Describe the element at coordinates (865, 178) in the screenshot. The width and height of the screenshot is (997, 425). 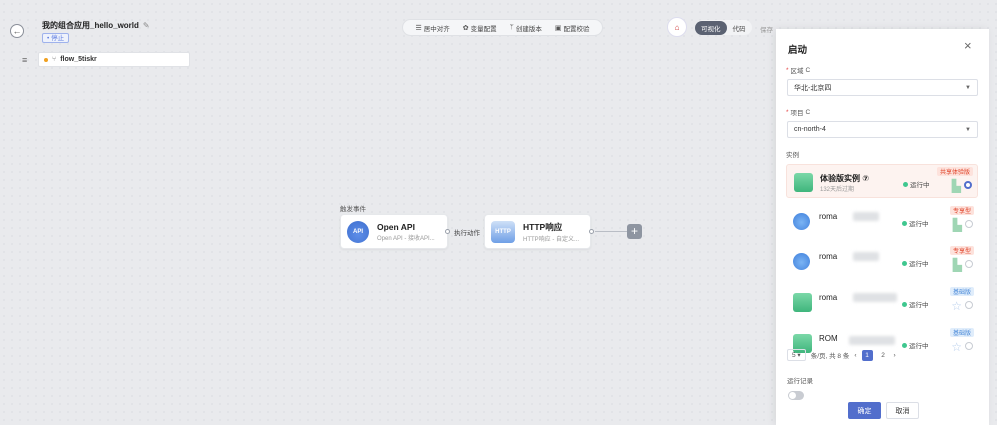
I see `help-icon: ⑦` at that location.